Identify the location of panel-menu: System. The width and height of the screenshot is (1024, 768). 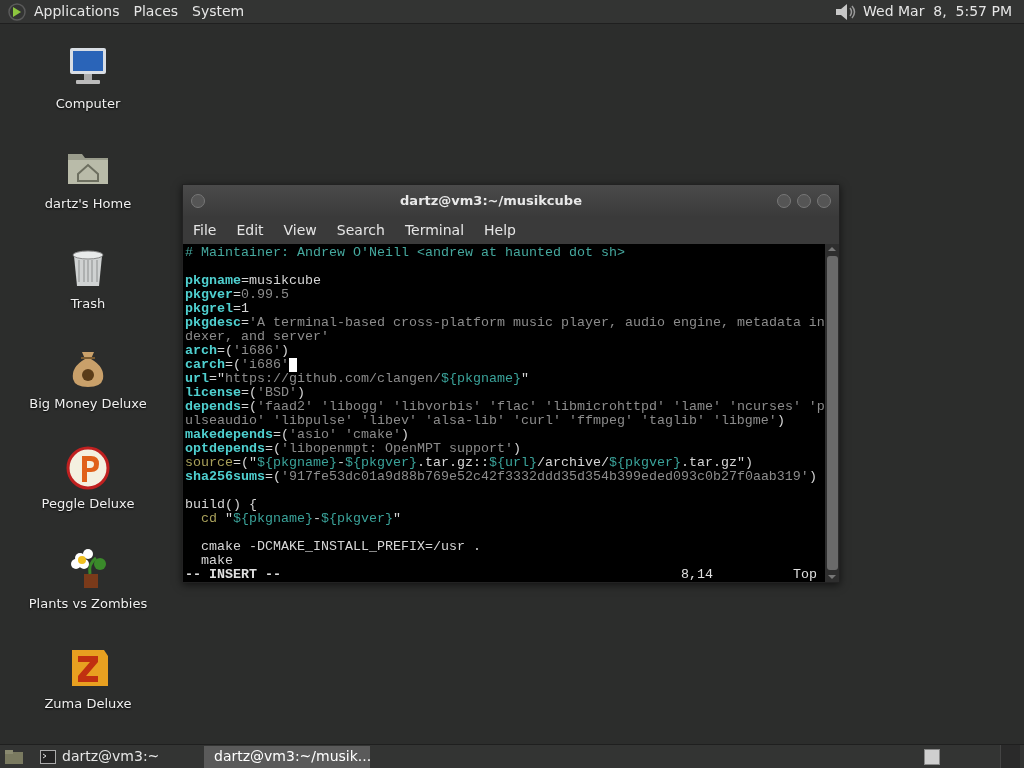
(218, 11).